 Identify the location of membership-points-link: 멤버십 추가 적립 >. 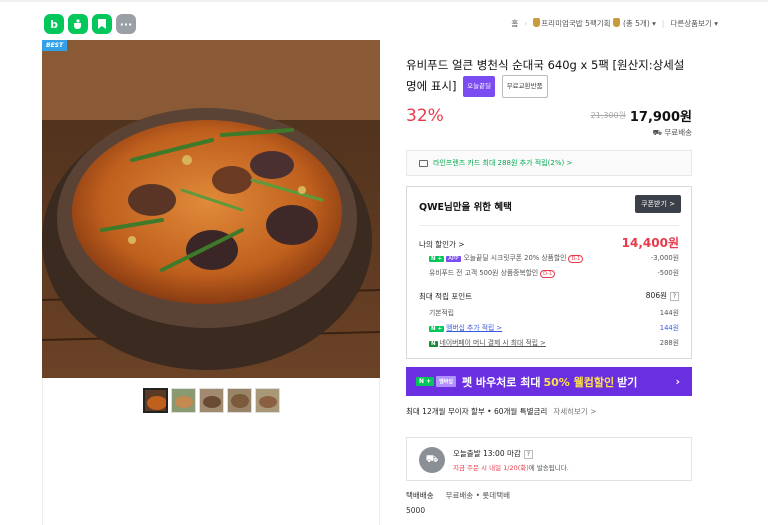
(474, 328).